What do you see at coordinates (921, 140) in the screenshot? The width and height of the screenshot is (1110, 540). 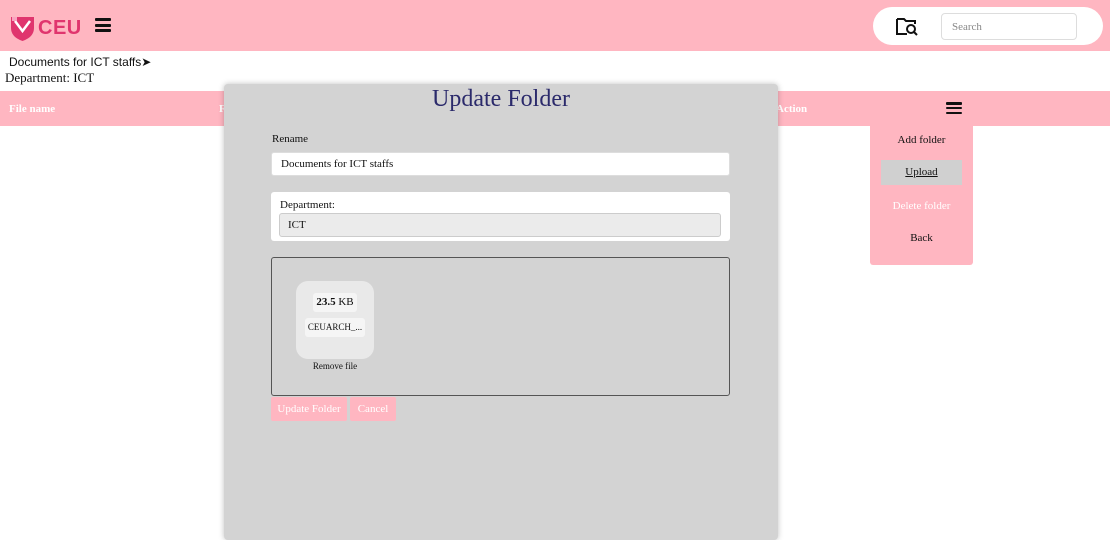 I see `menu-item-add-folder: Add folder` at bounding box center [921, 140].